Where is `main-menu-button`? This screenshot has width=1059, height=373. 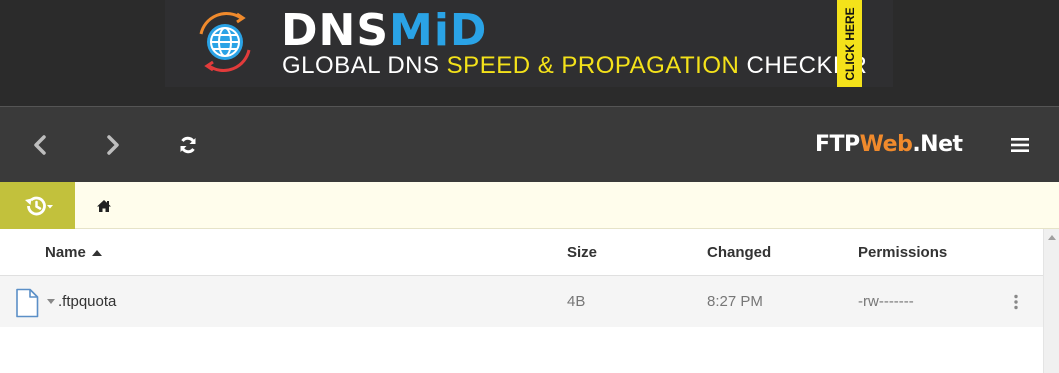
main-menu-button is located at coordinates (1020, 145).